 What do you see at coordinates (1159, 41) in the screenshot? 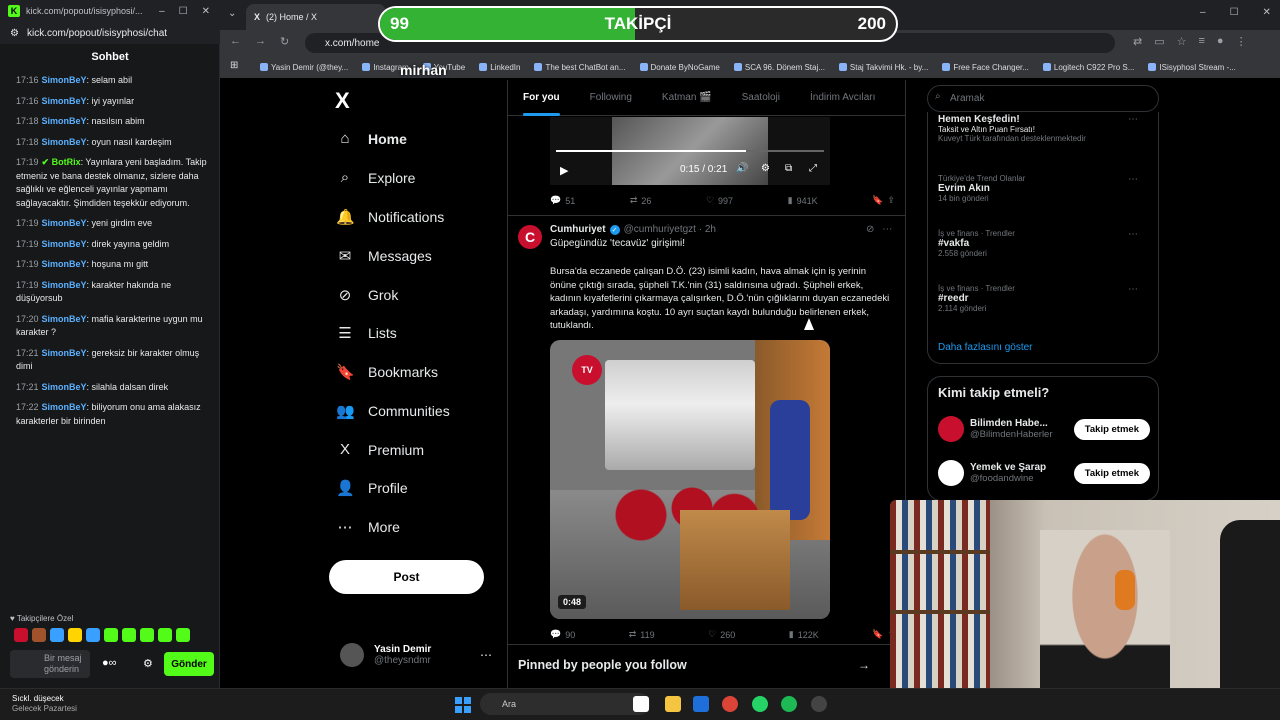
I see `cast-icon: ▭` at bounding box center [1159, 41].